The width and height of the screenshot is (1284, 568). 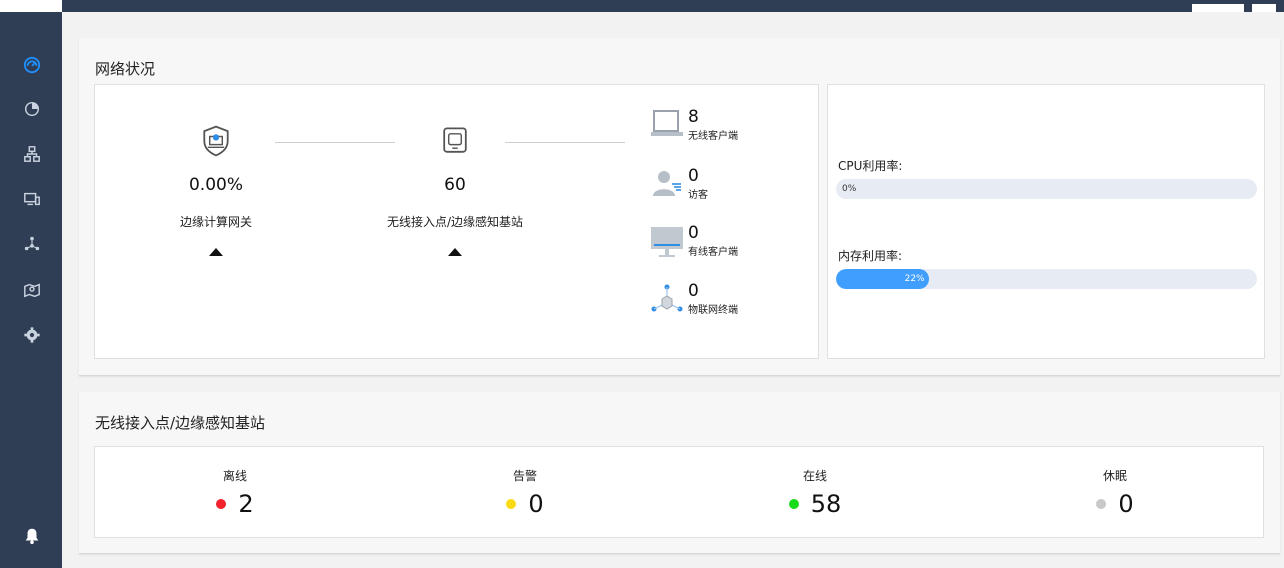 What do you see at coordinates (679, 492) in the screenshot?
I see `ap-status-card: 离线 2 告警 0 在线 58 休眠 0` at bounding box center [679, 492].